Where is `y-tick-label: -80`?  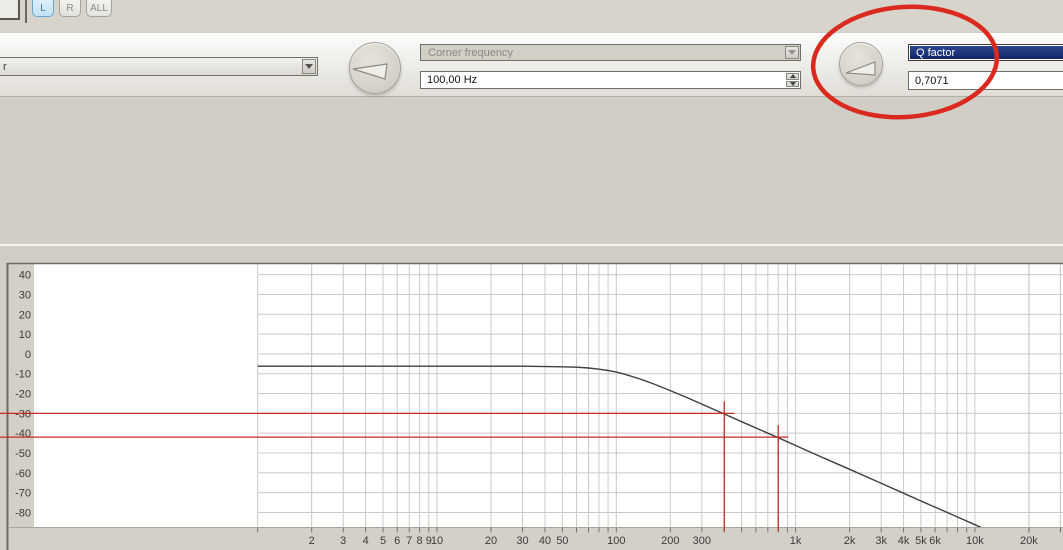 y-tick-label: -80 is located at coordinates (23, 513).